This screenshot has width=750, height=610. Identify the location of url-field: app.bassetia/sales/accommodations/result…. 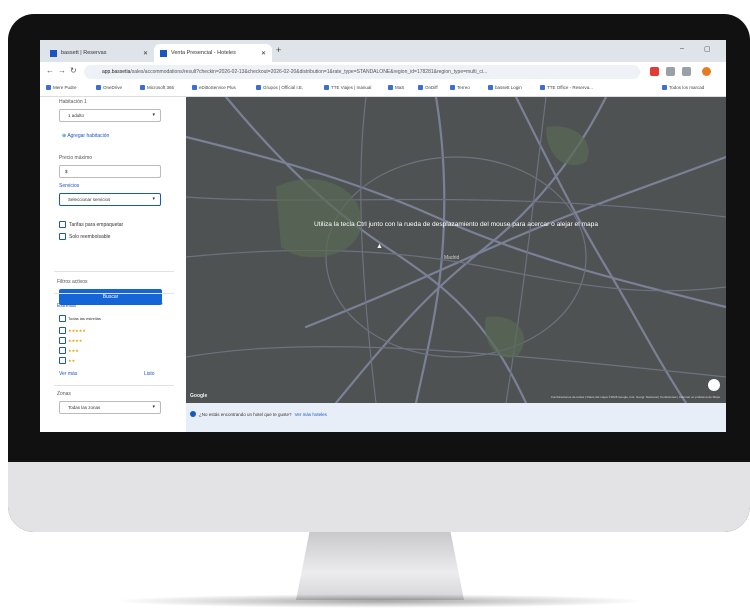
(362, 72).